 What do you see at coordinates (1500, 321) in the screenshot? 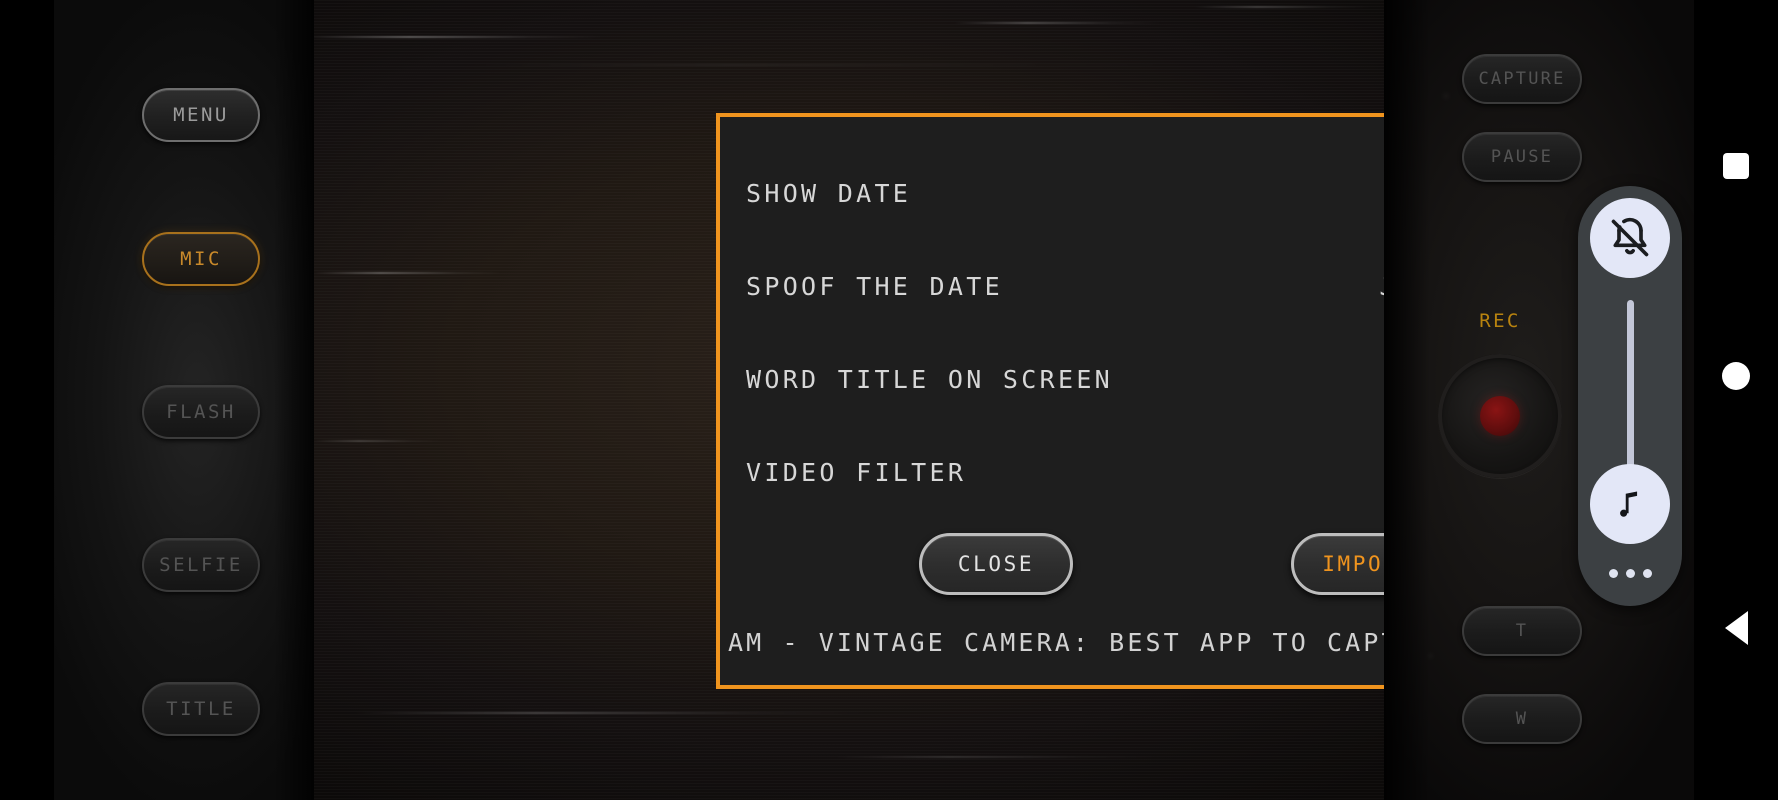
I see `rec-label: REC` at bounding box center [1500, 321].